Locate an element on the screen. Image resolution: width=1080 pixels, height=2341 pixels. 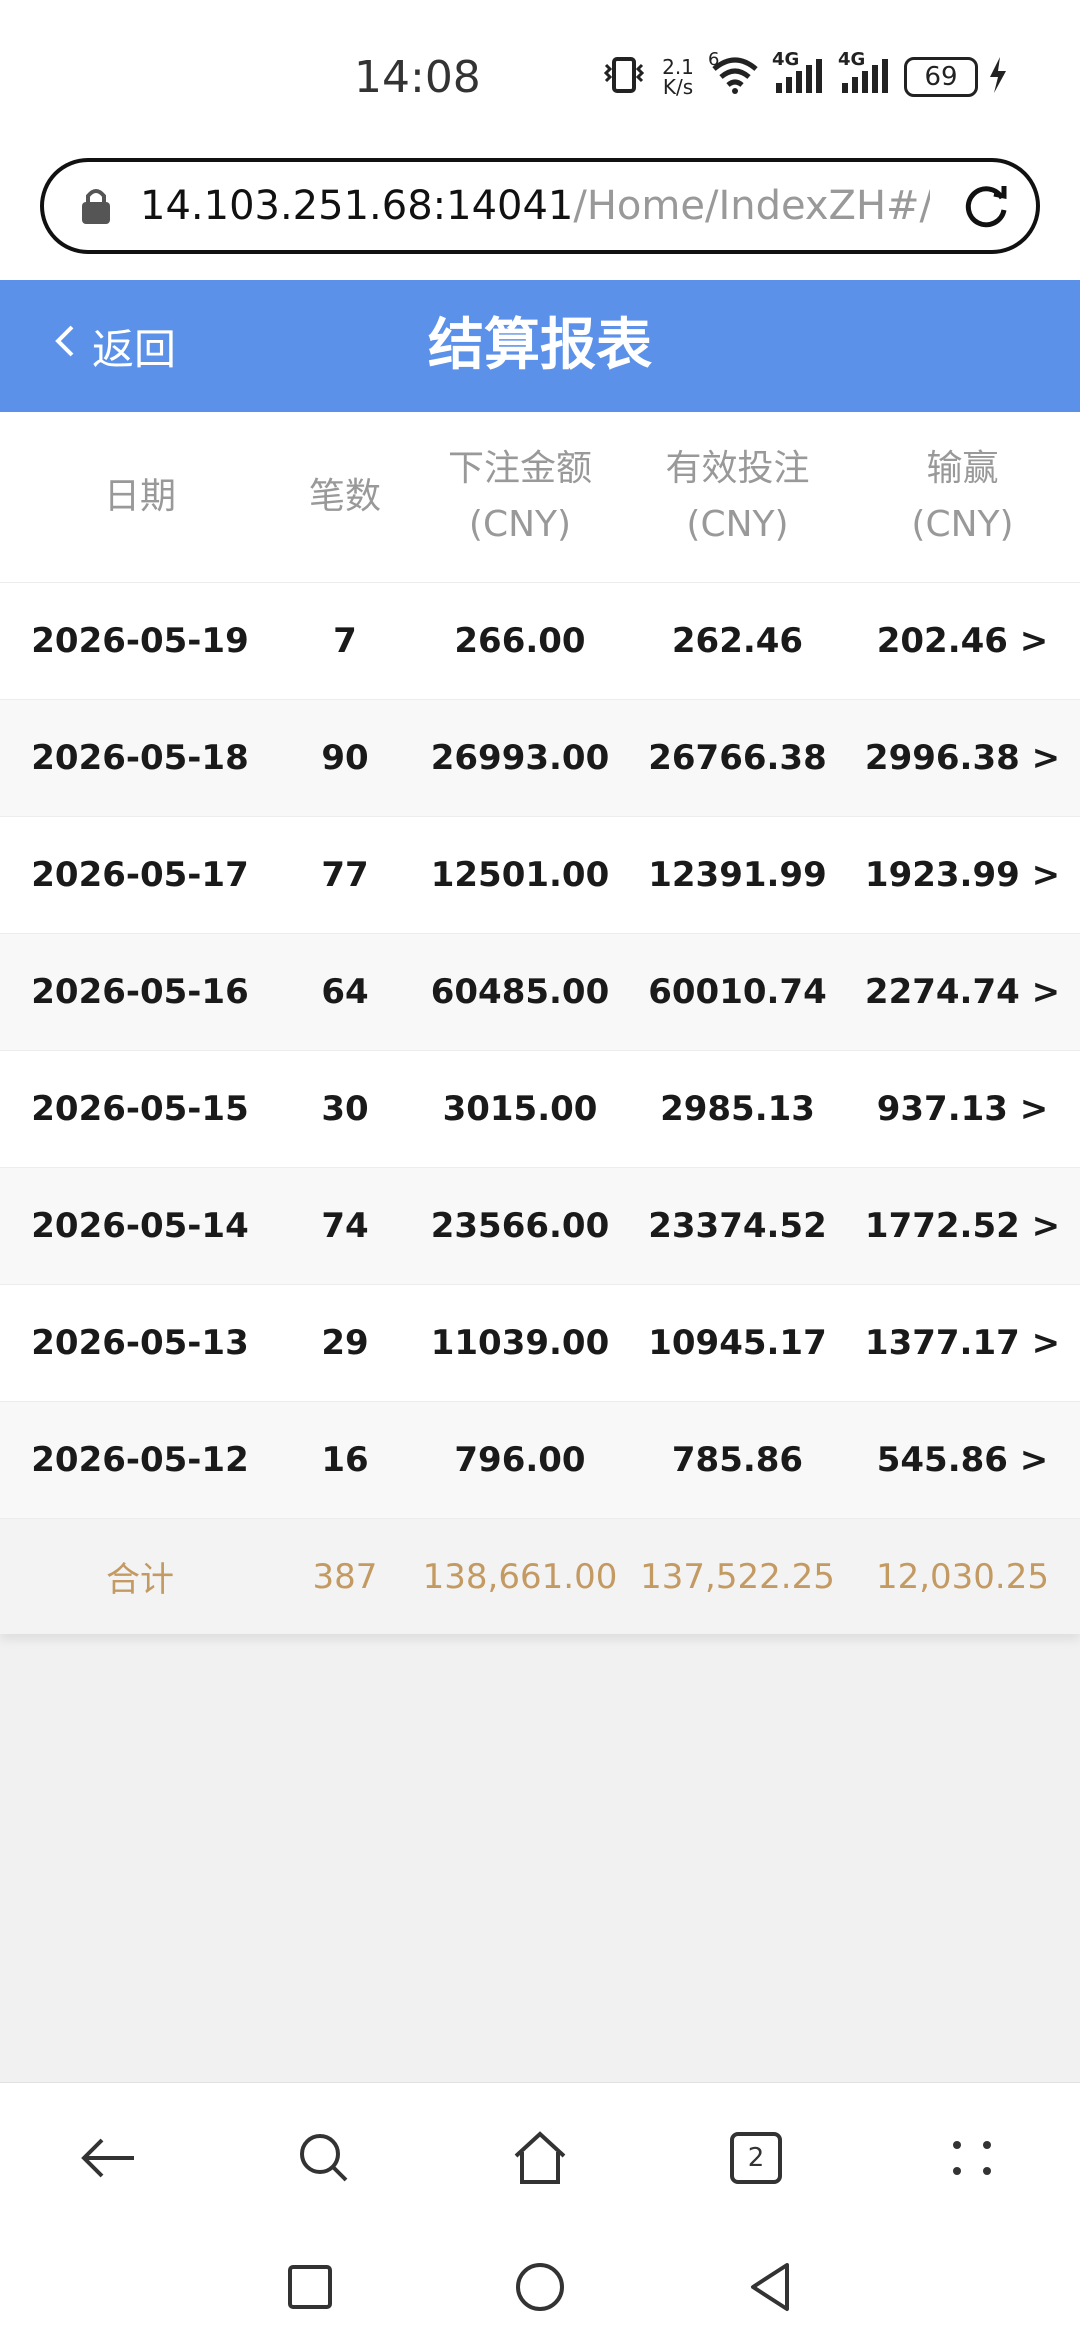
cell-win-loss: 1772.52 > is located at coordinates (962, 1226).